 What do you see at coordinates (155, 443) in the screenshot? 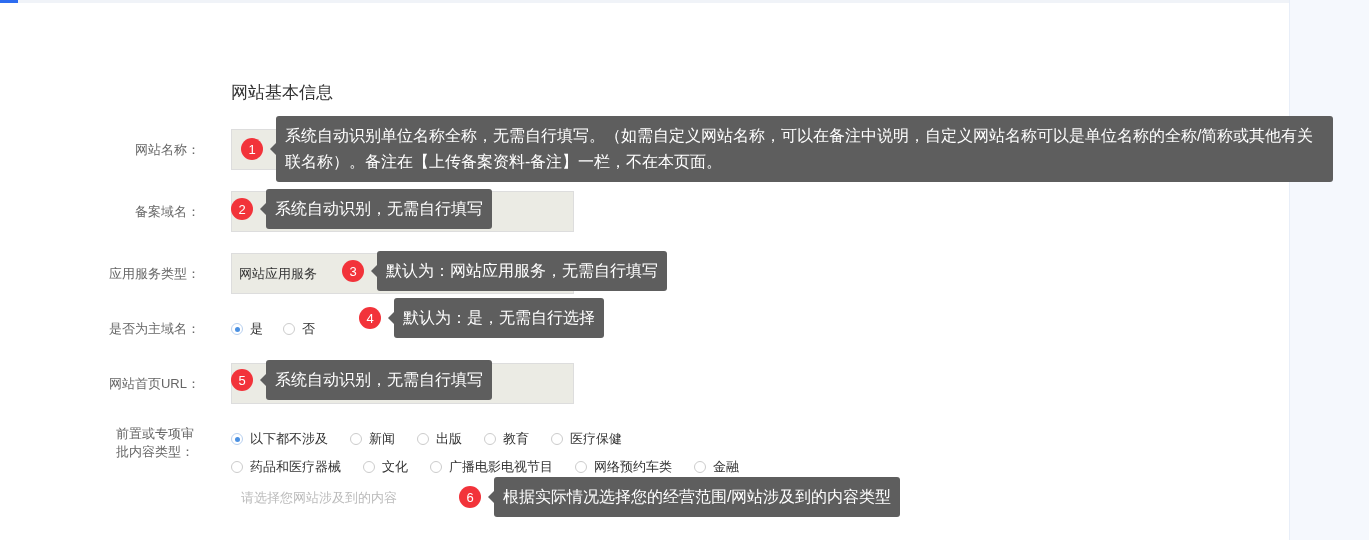
I see `field-label: 前置或专项审批内容类型：` at bounding box center [155, 443].